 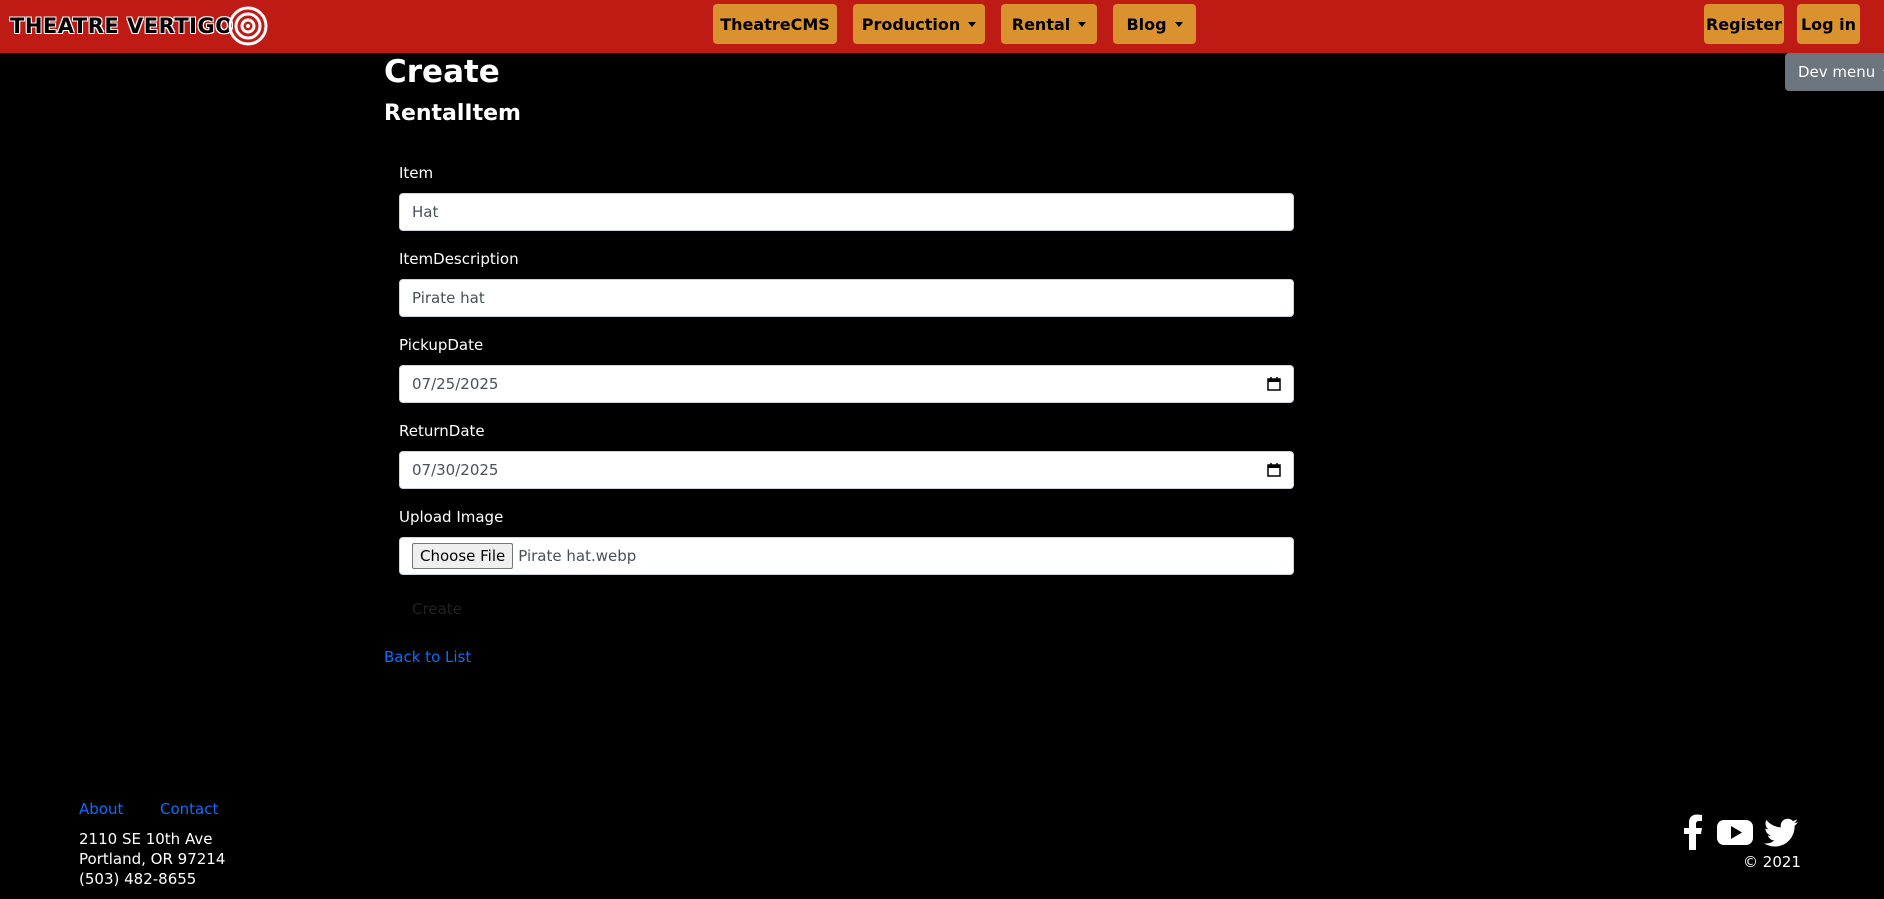 I want to click on nav-production-label: Production, so click(x=911, y=24).